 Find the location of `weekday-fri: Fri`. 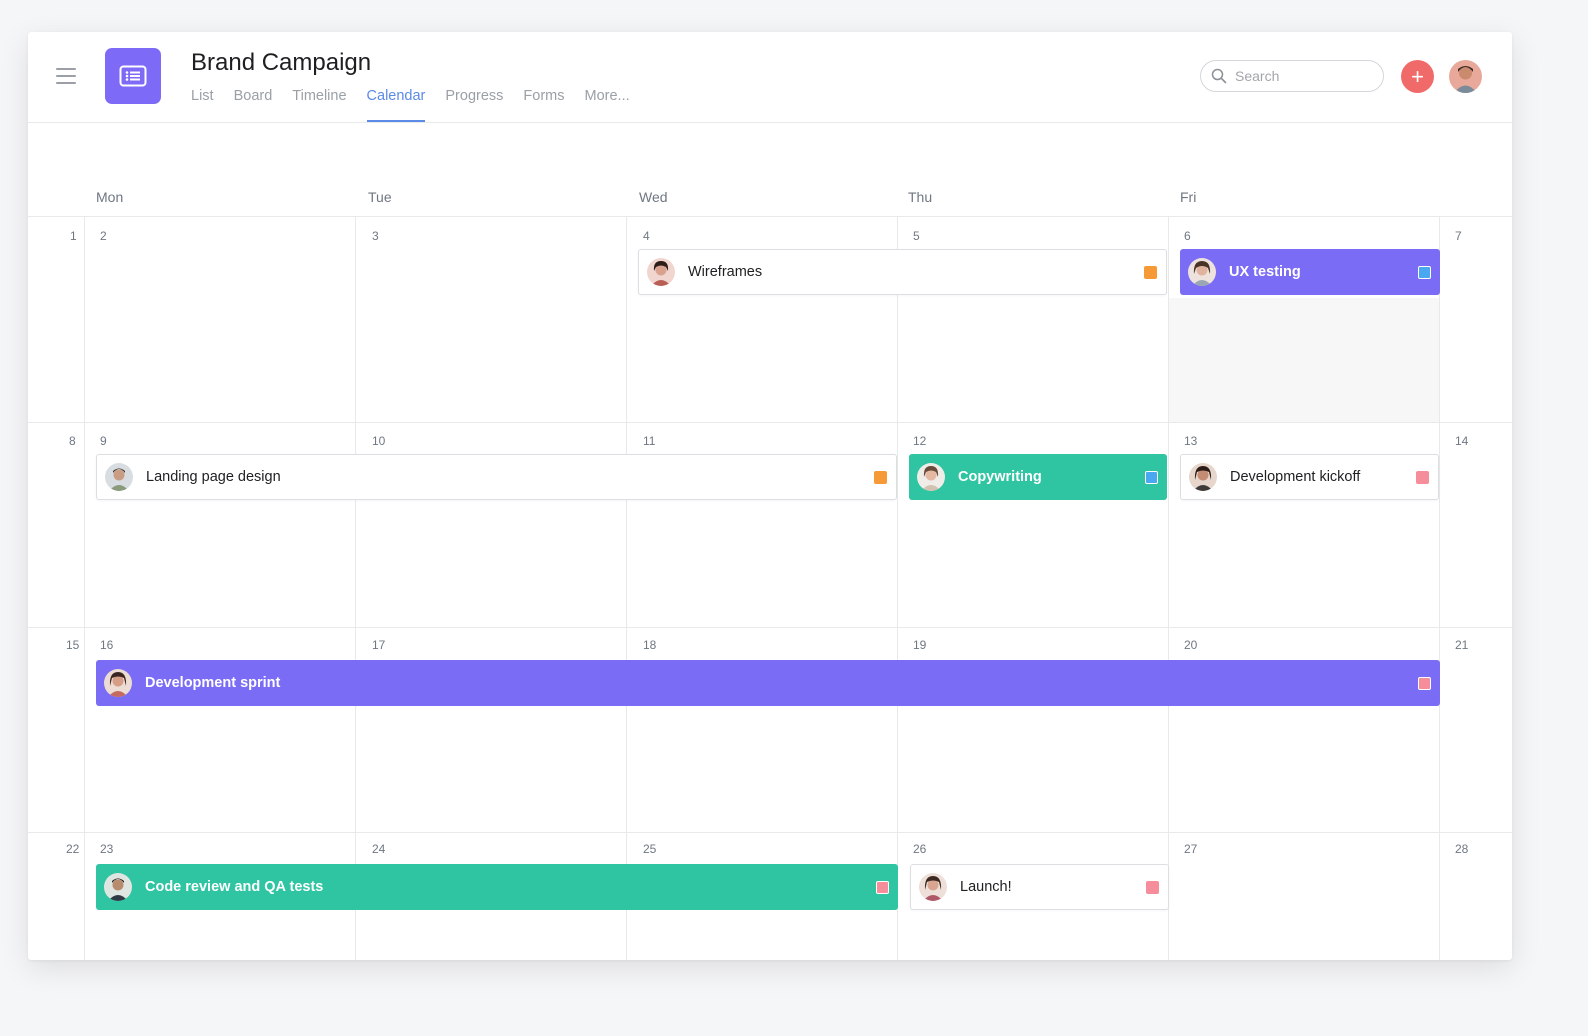

weekday-fri: Fri is located at coordinates (1188, 197).